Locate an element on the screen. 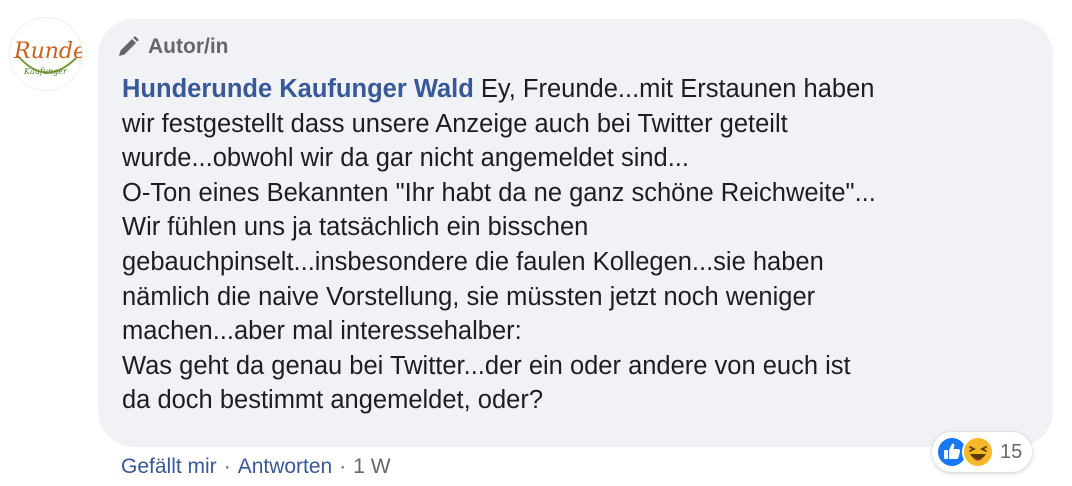  author-badge: Autor/in is located at coordinates (172, 47).